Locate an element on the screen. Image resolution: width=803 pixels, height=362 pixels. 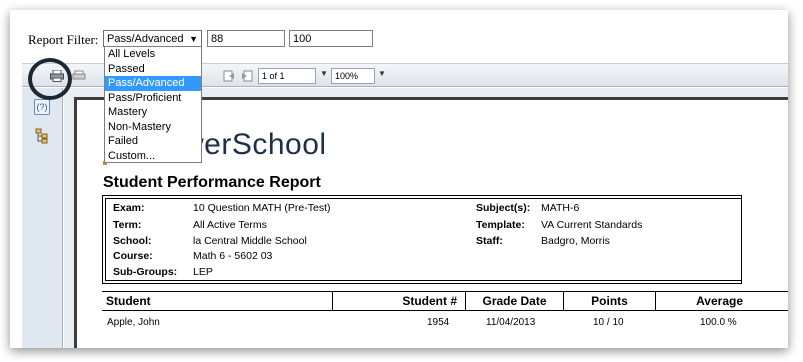
report-filter-label: Report Filter: is located at coordinates (63, 39).